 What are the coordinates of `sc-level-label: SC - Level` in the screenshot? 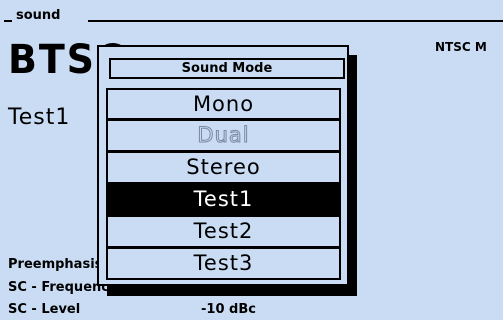 It's located at (44, 309).